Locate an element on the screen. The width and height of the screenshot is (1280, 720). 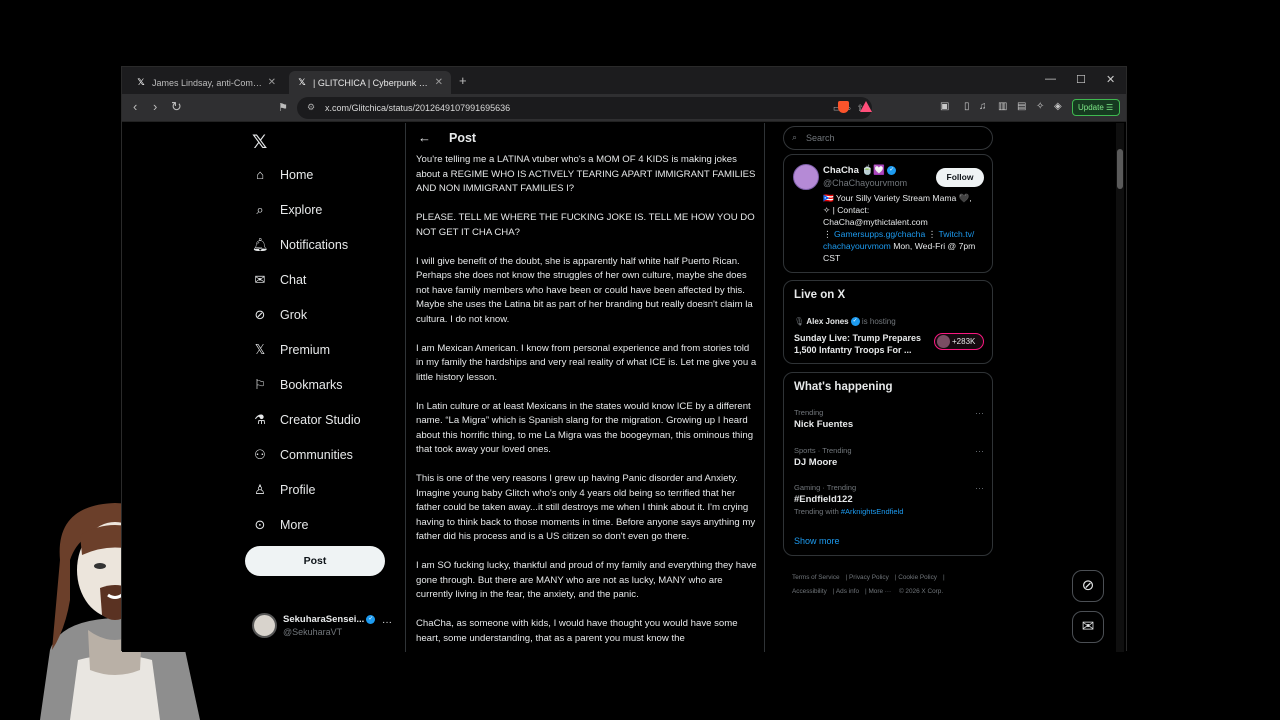
tab-james-lindsay: 𝕏 James Lindsay, anti-Communist on X ✕ is located at coordinates (206, 82).